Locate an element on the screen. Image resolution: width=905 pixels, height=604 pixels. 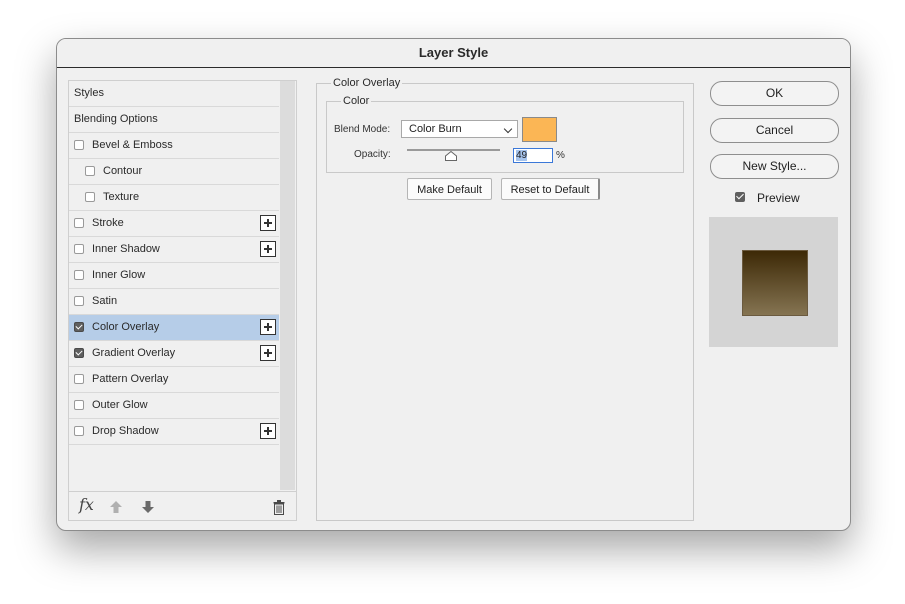
style-item-color-overlay: Color Overlay is located at coordinates (174, 328).